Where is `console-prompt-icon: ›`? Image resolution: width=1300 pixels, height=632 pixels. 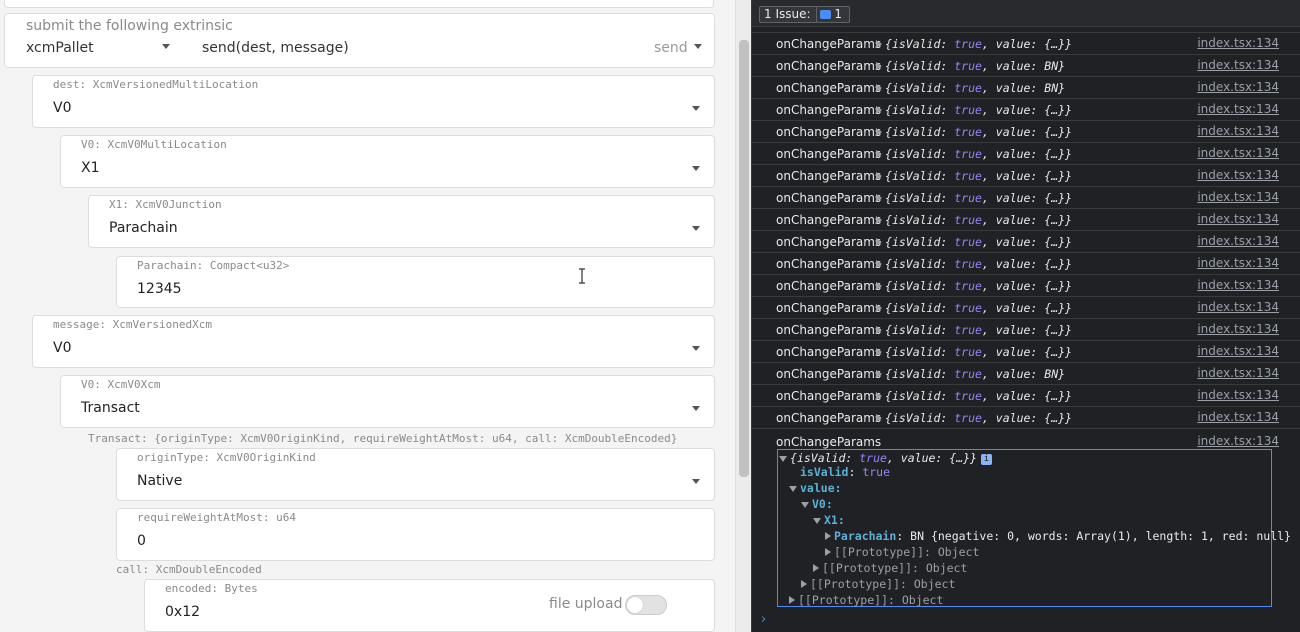 console-prompt-icon: › is located at coordinates (763, 619).